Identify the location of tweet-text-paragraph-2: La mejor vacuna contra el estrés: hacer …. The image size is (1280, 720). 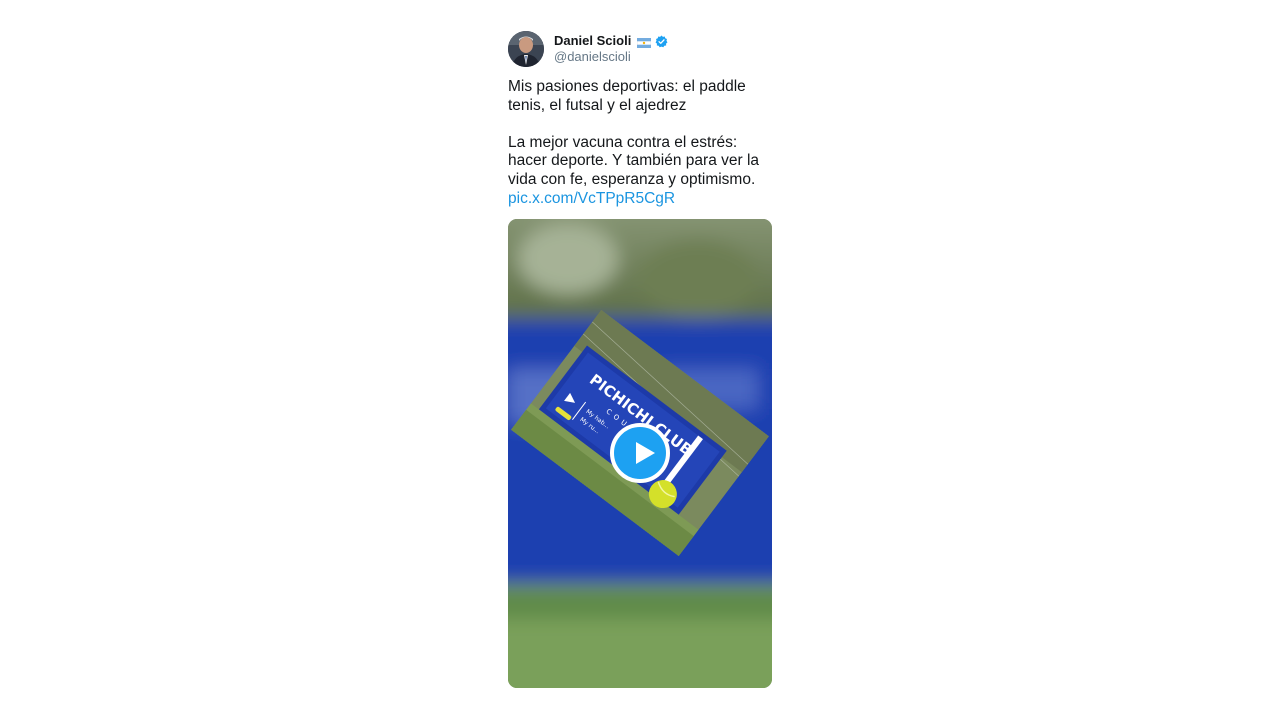
(640, 171).